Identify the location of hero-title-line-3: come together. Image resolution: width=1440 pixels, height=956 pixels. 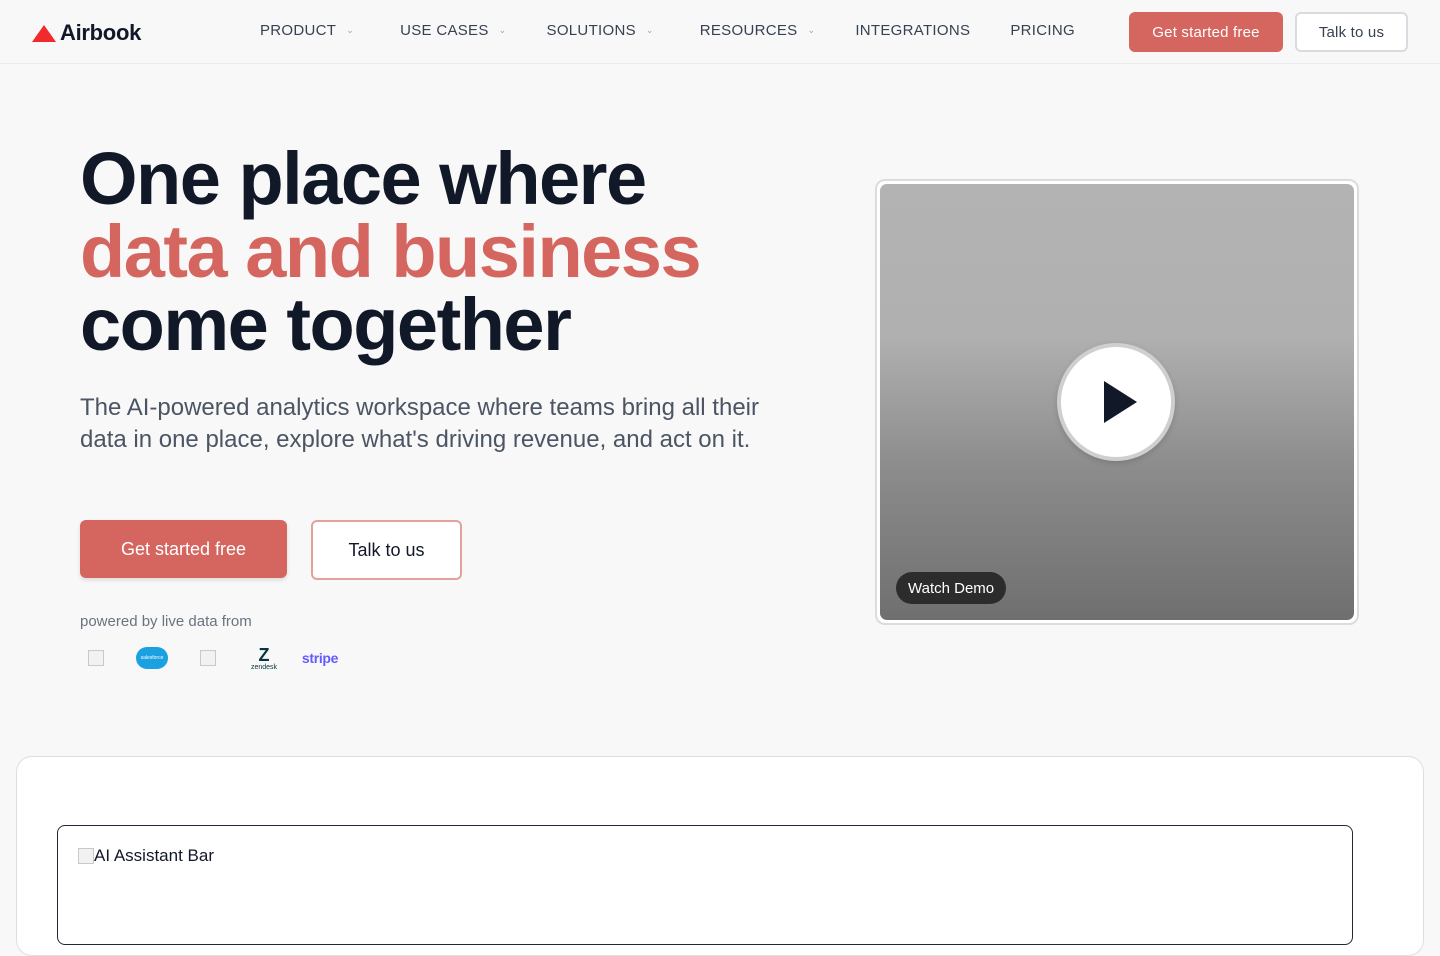
(326, 324).